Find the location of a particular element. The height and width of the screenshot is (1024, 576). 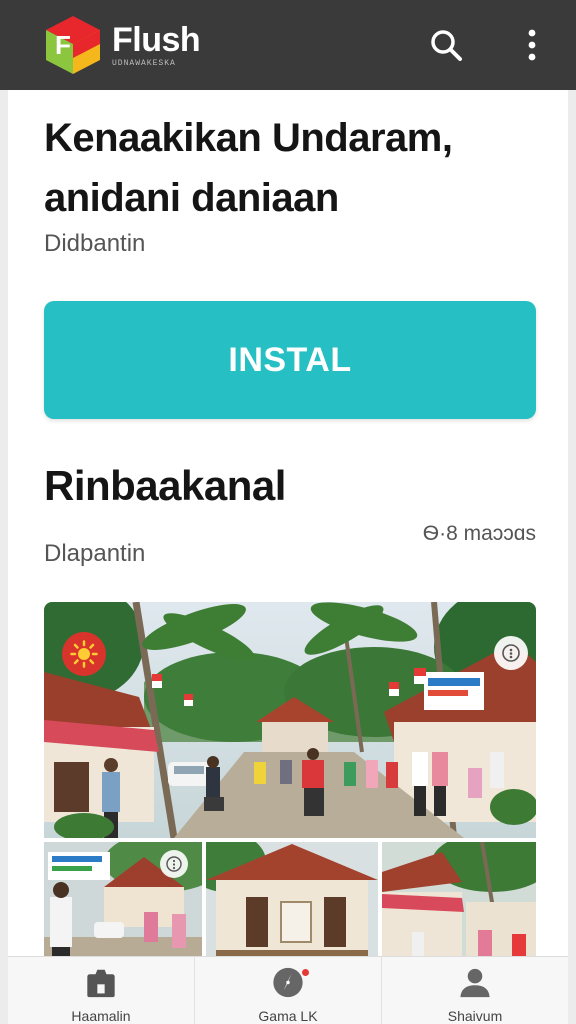

nav-label: Gama LK is located at coordinates (288, 1016).